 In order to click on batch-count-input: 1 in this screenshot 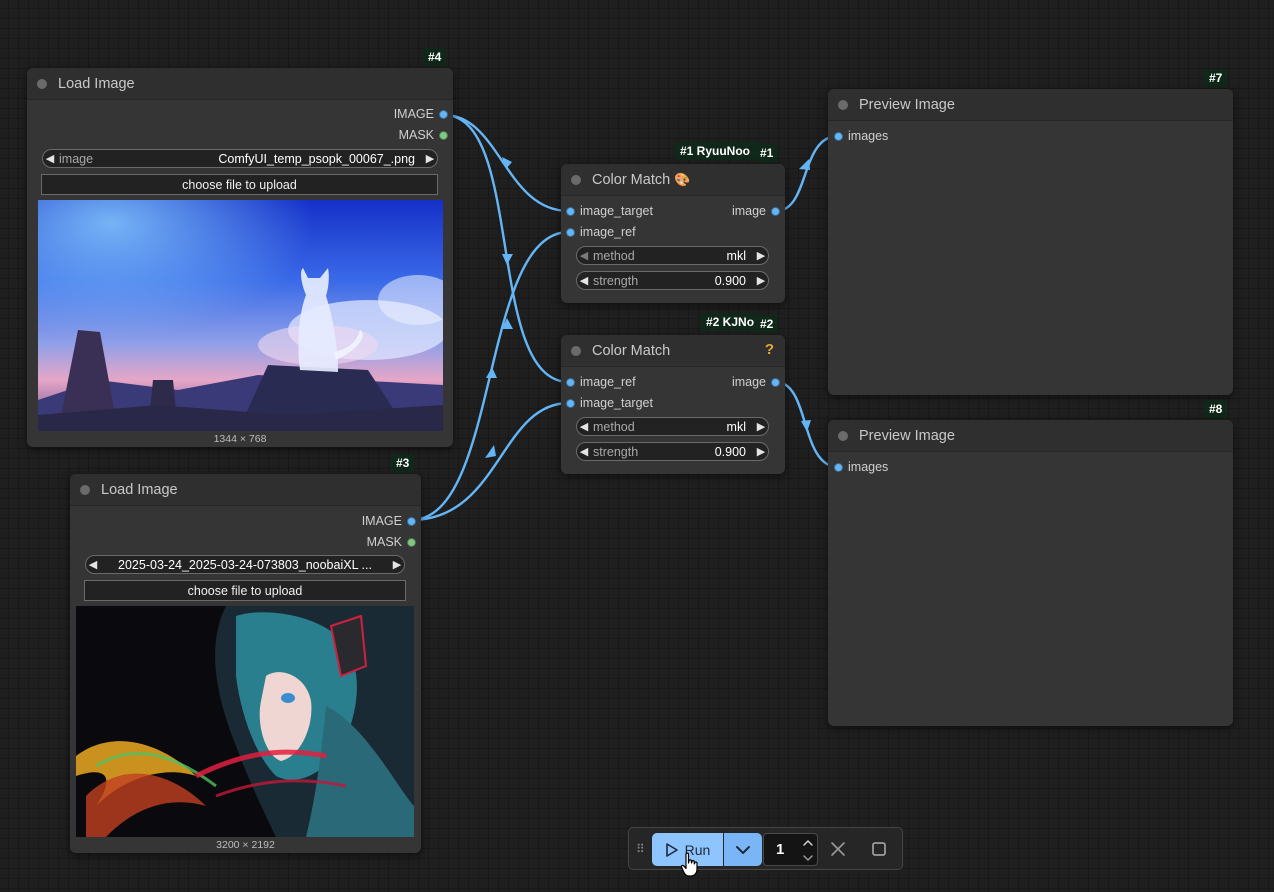, I will do `click(790, 849)`.